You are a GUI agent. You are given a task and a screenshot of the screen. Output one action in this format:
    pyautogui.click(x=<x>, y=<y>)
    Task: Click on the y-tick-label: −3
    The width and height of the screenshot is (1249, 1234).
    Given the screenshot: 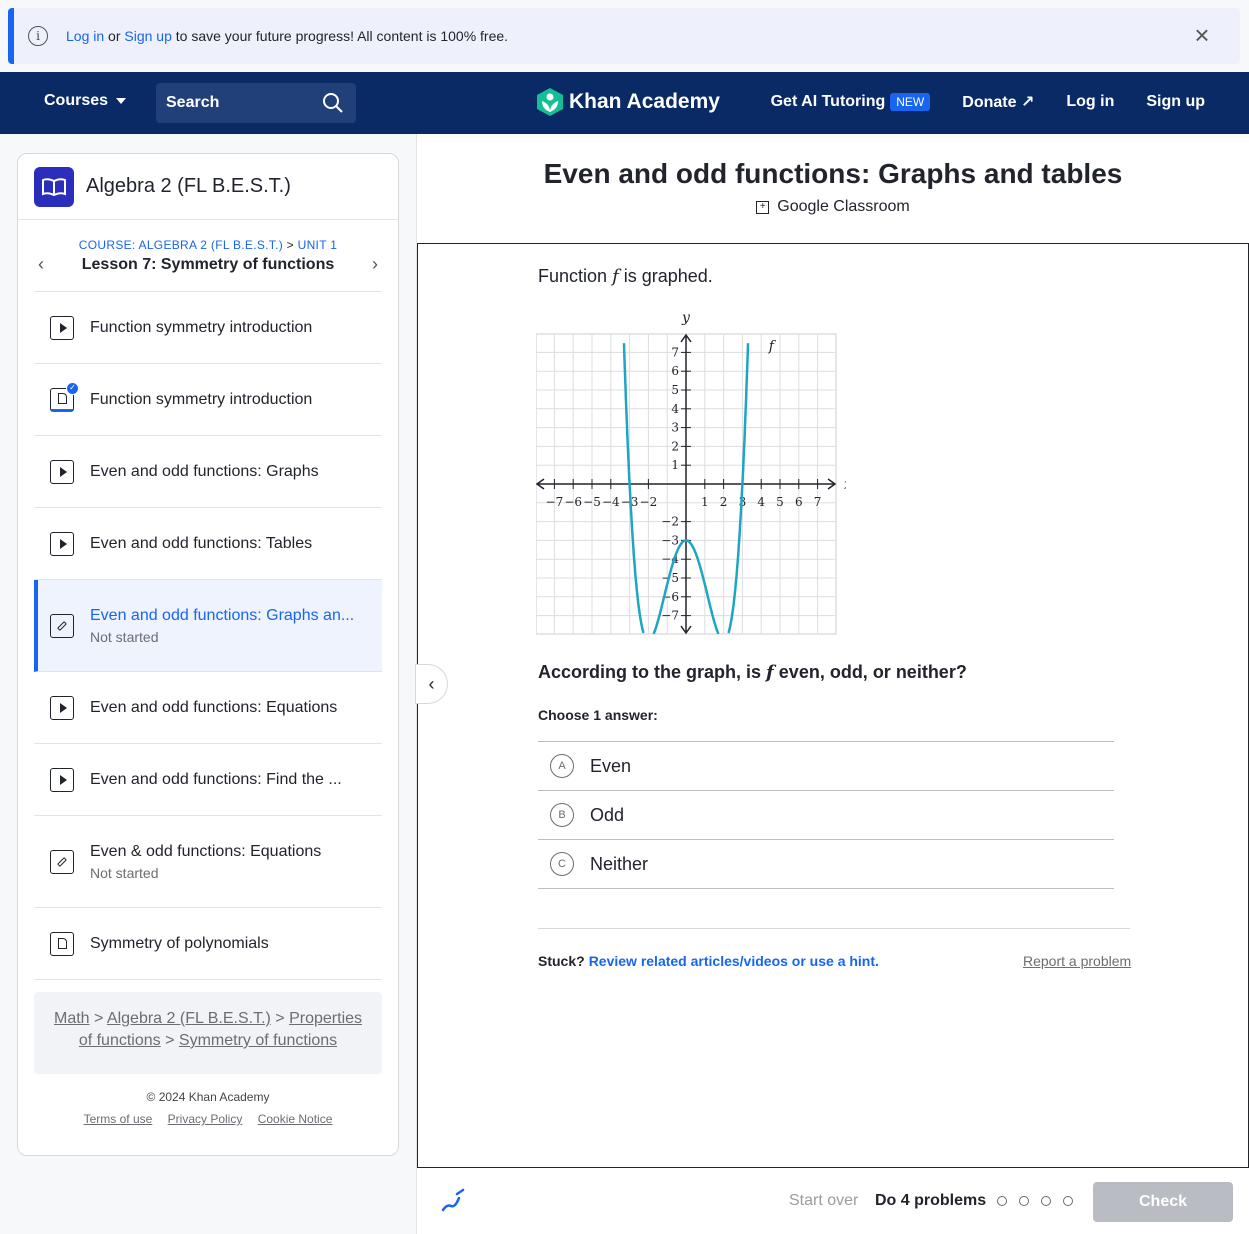 What is the action you would take?
    pyautogui.click(x=670, y=540)
    